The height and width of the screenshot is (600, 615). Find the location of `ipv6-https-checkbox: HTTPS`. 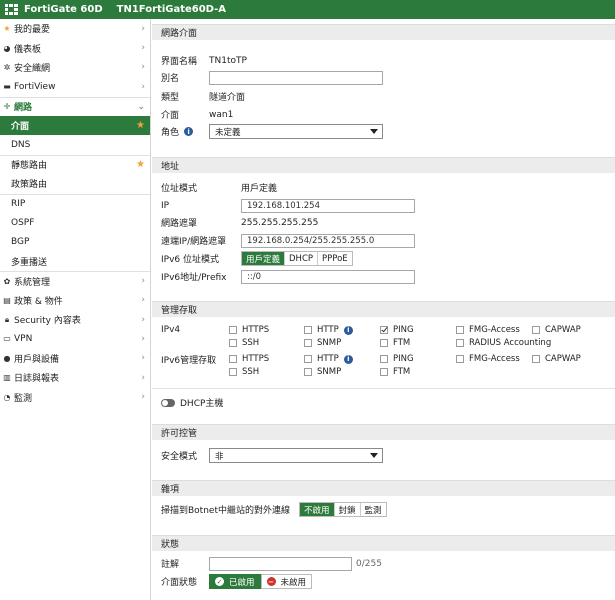

ipv6-https-checkbox: HTTPS is located at coordinates (249, 359).